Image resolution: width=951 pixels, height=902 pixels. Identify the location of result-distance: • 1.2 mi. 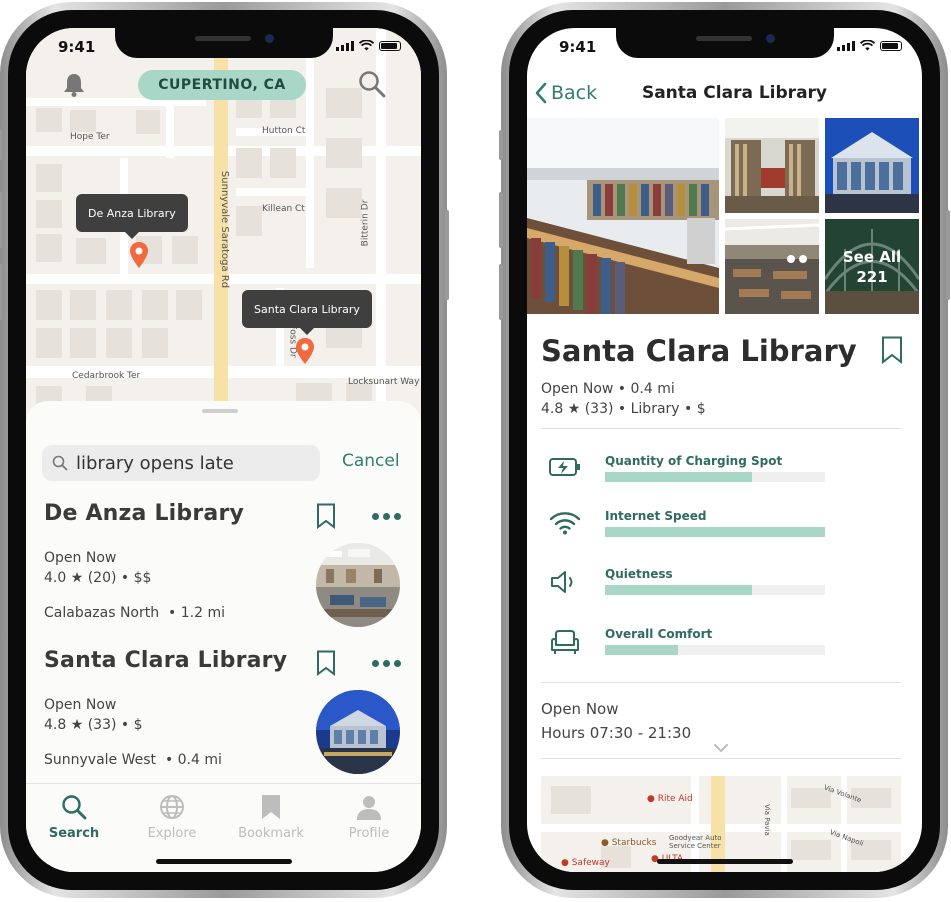
(196, 613).